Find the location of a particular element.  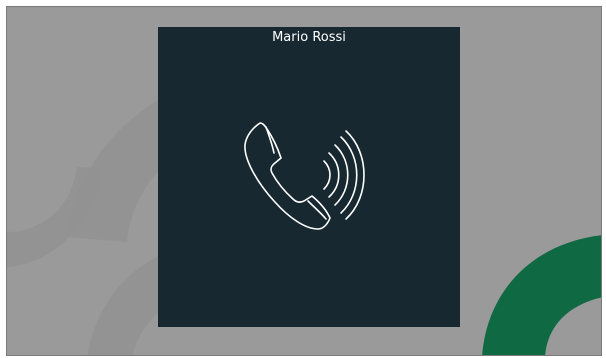

accent-arc is located at coordinates (541, 295).